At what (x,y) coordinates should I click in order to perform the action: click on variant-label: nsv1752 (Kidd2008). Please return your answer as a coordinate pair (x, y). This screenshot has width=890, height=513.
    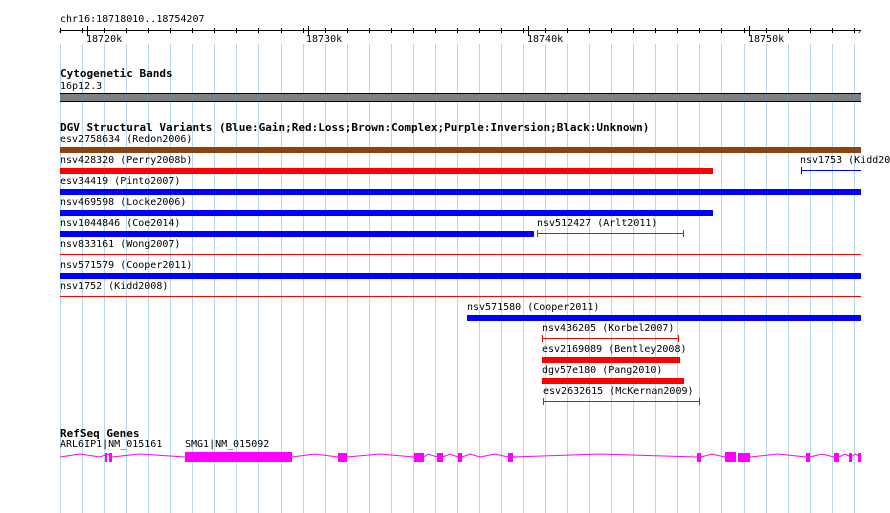
    Looking at the image, I should click on (114, 287).